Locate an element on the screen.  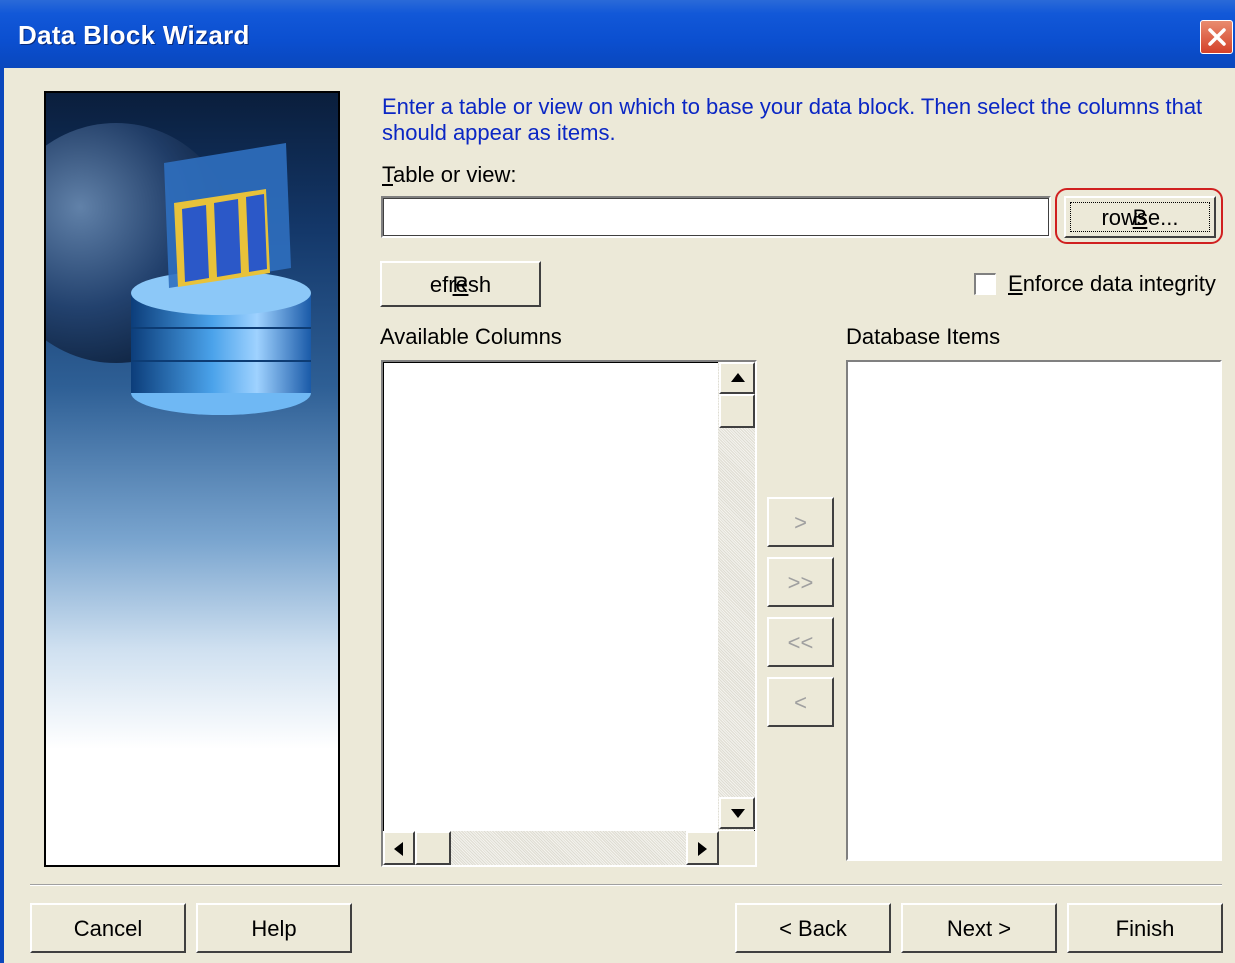
arrow-right-icon is located at coordinates (702, 849).